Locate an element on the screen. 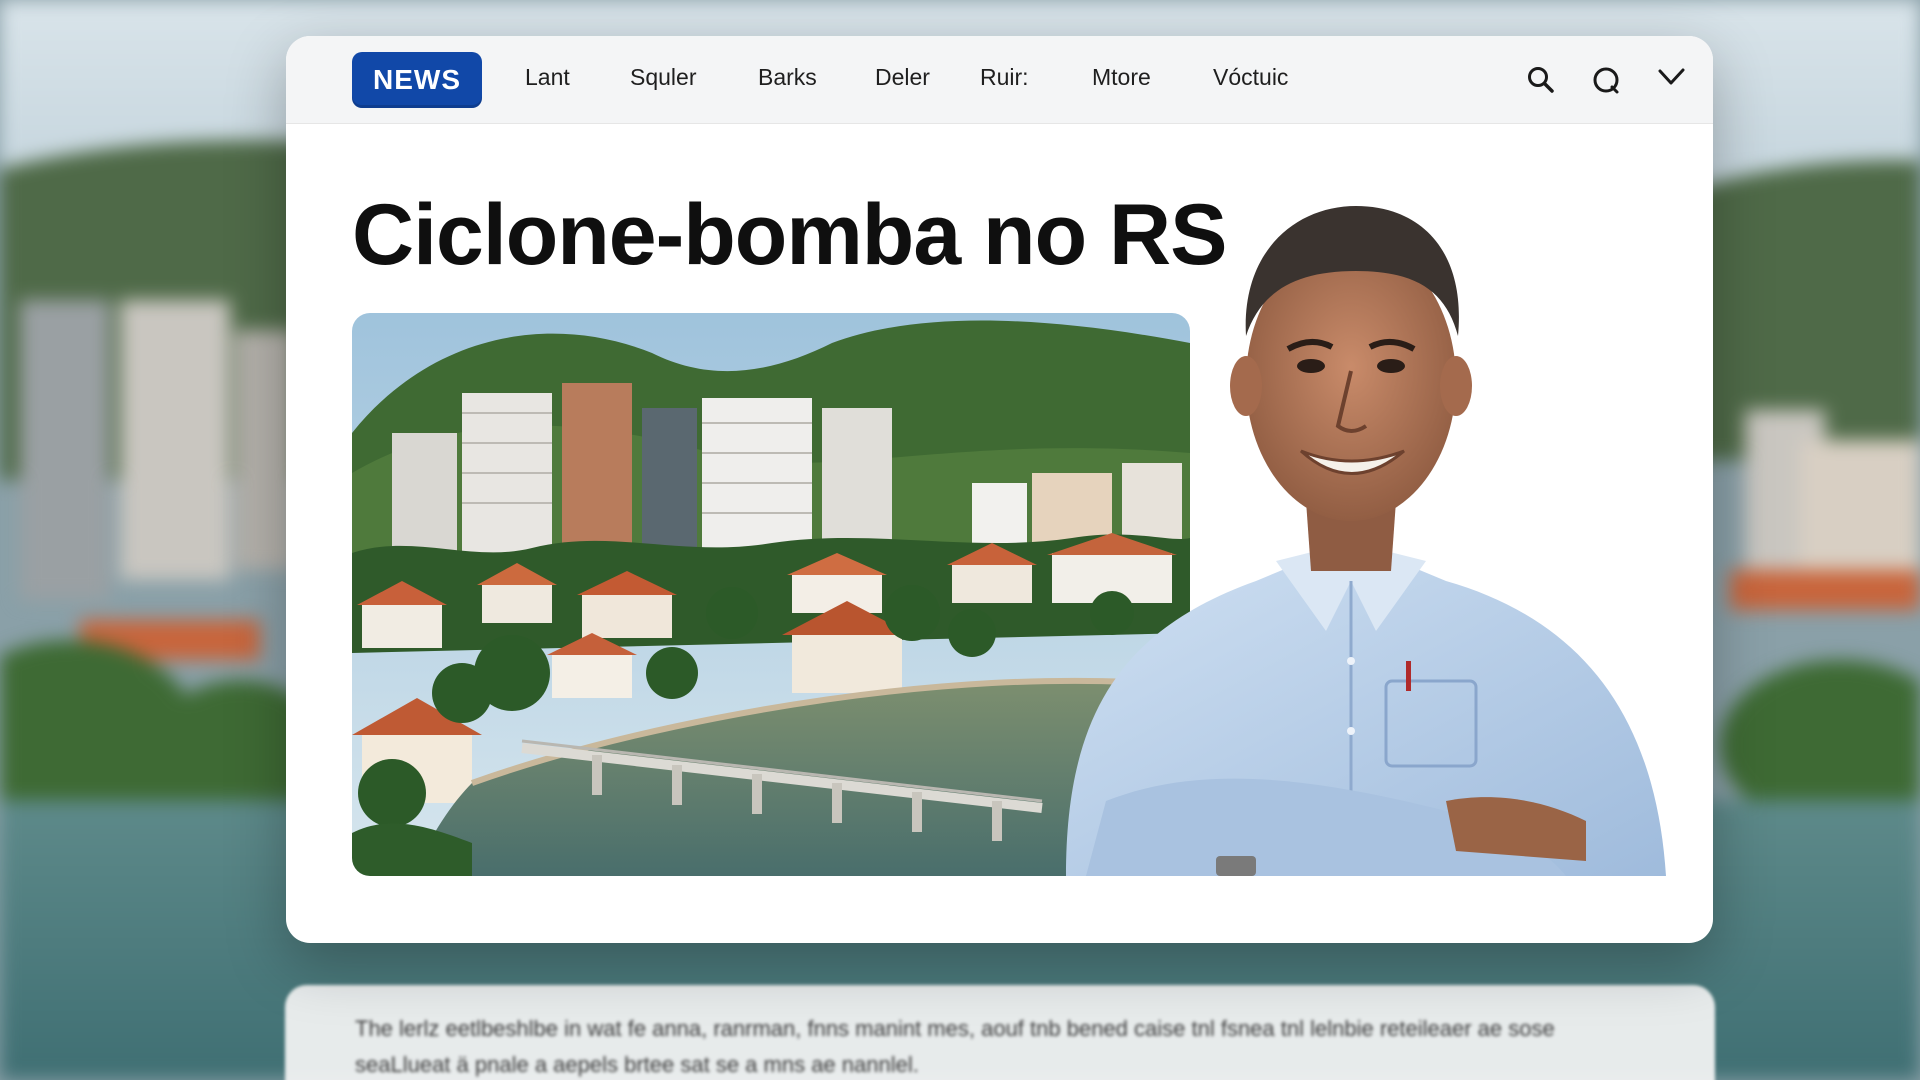  nav-item-barks: Barks is located at coordinates (787, 77).